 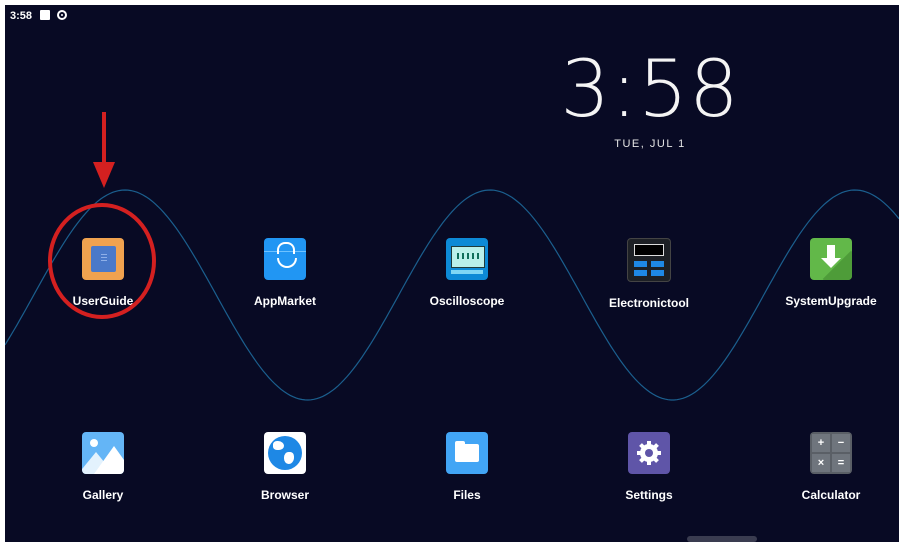 What do you see at coordinates (62, 15) in the screenshot?
I see `sync-circle-icon` at bounding box center [62, 15].